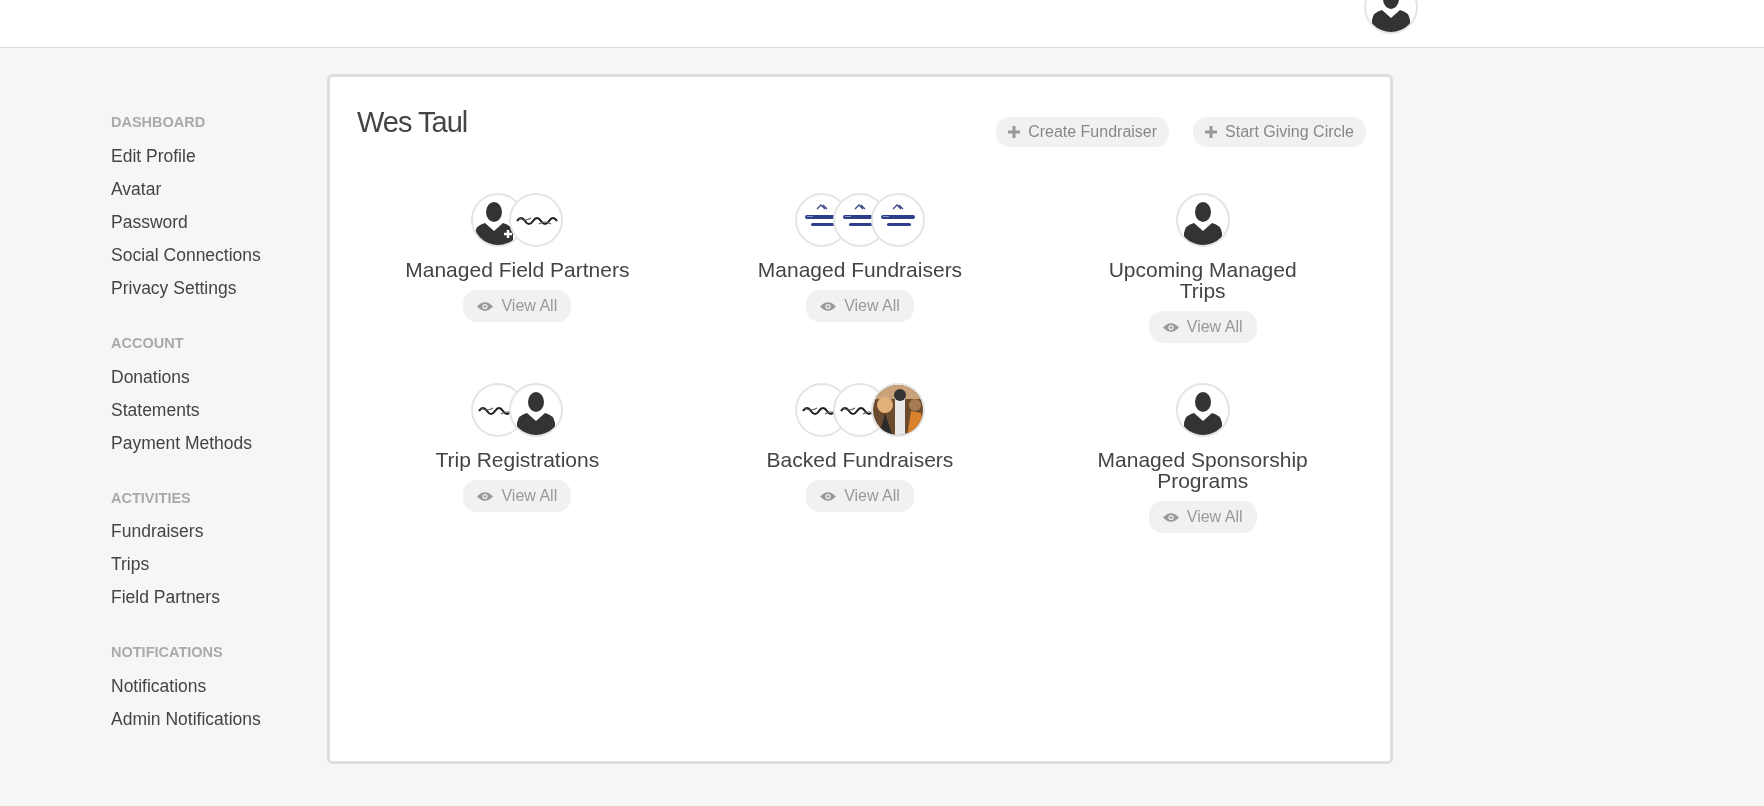 This screenshot has width=1764, height=806. I want to click on sidebar-link: Edit Profile, so click(219, 156).